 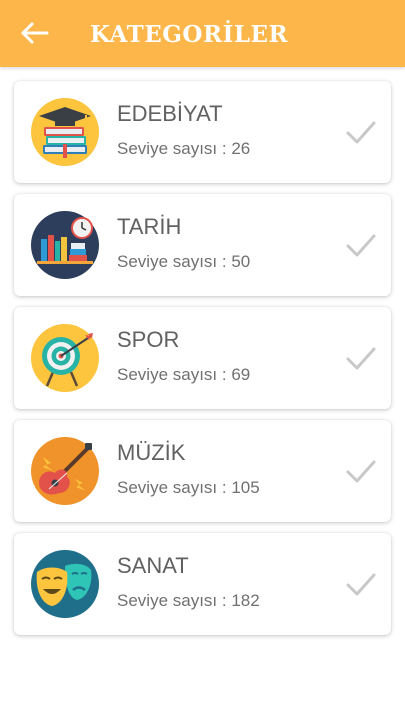 What do you see at coordinates (184, 374) in the screenshot?
I see `category-level-count: Seviye sayısı : 69` at bounding box center [184, 374].